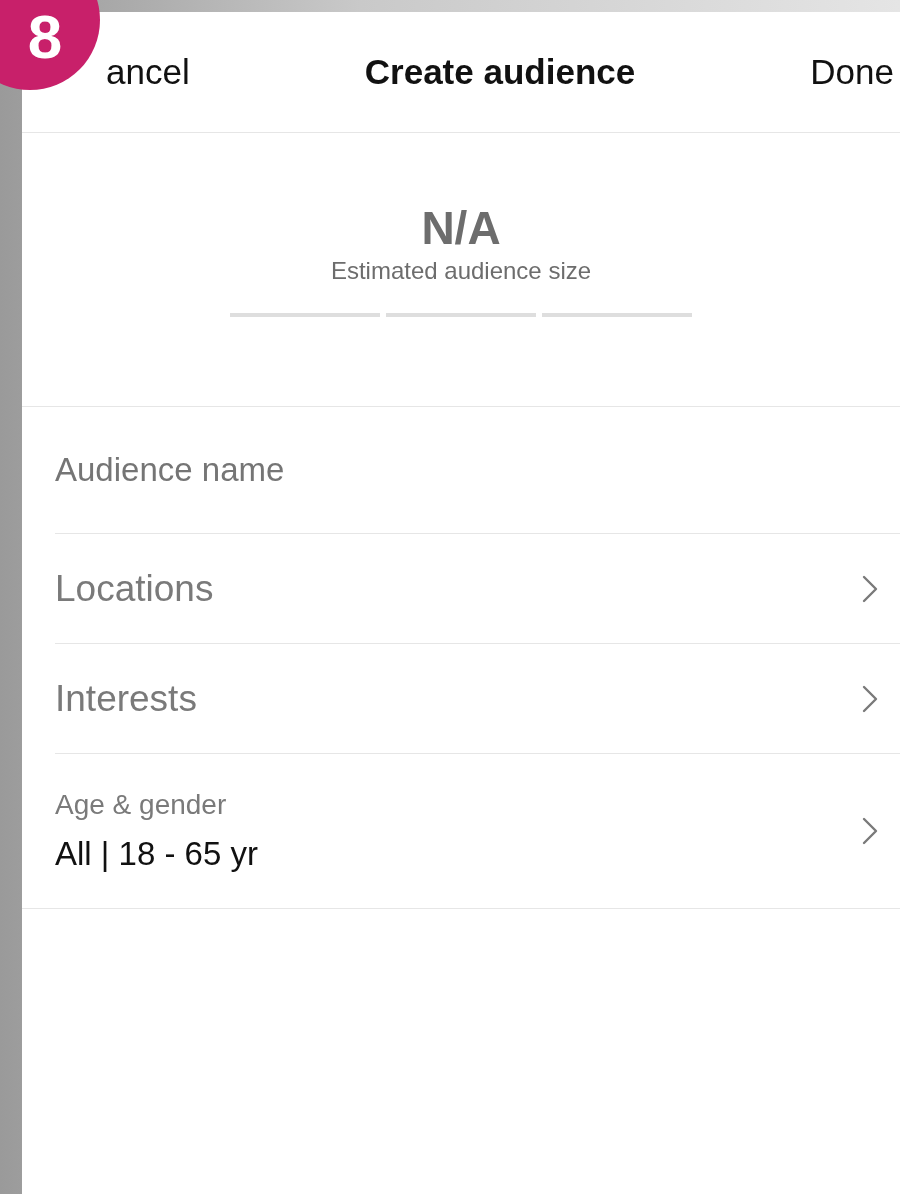  I want to click on audience-size-caption: Estimated audience size, so click(461, 271).